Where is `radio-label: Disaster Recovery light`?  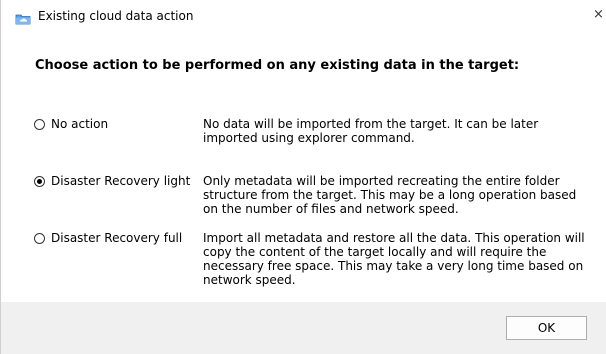 radio-label: Disaster Recovery light is located at coordinates (121, 181).